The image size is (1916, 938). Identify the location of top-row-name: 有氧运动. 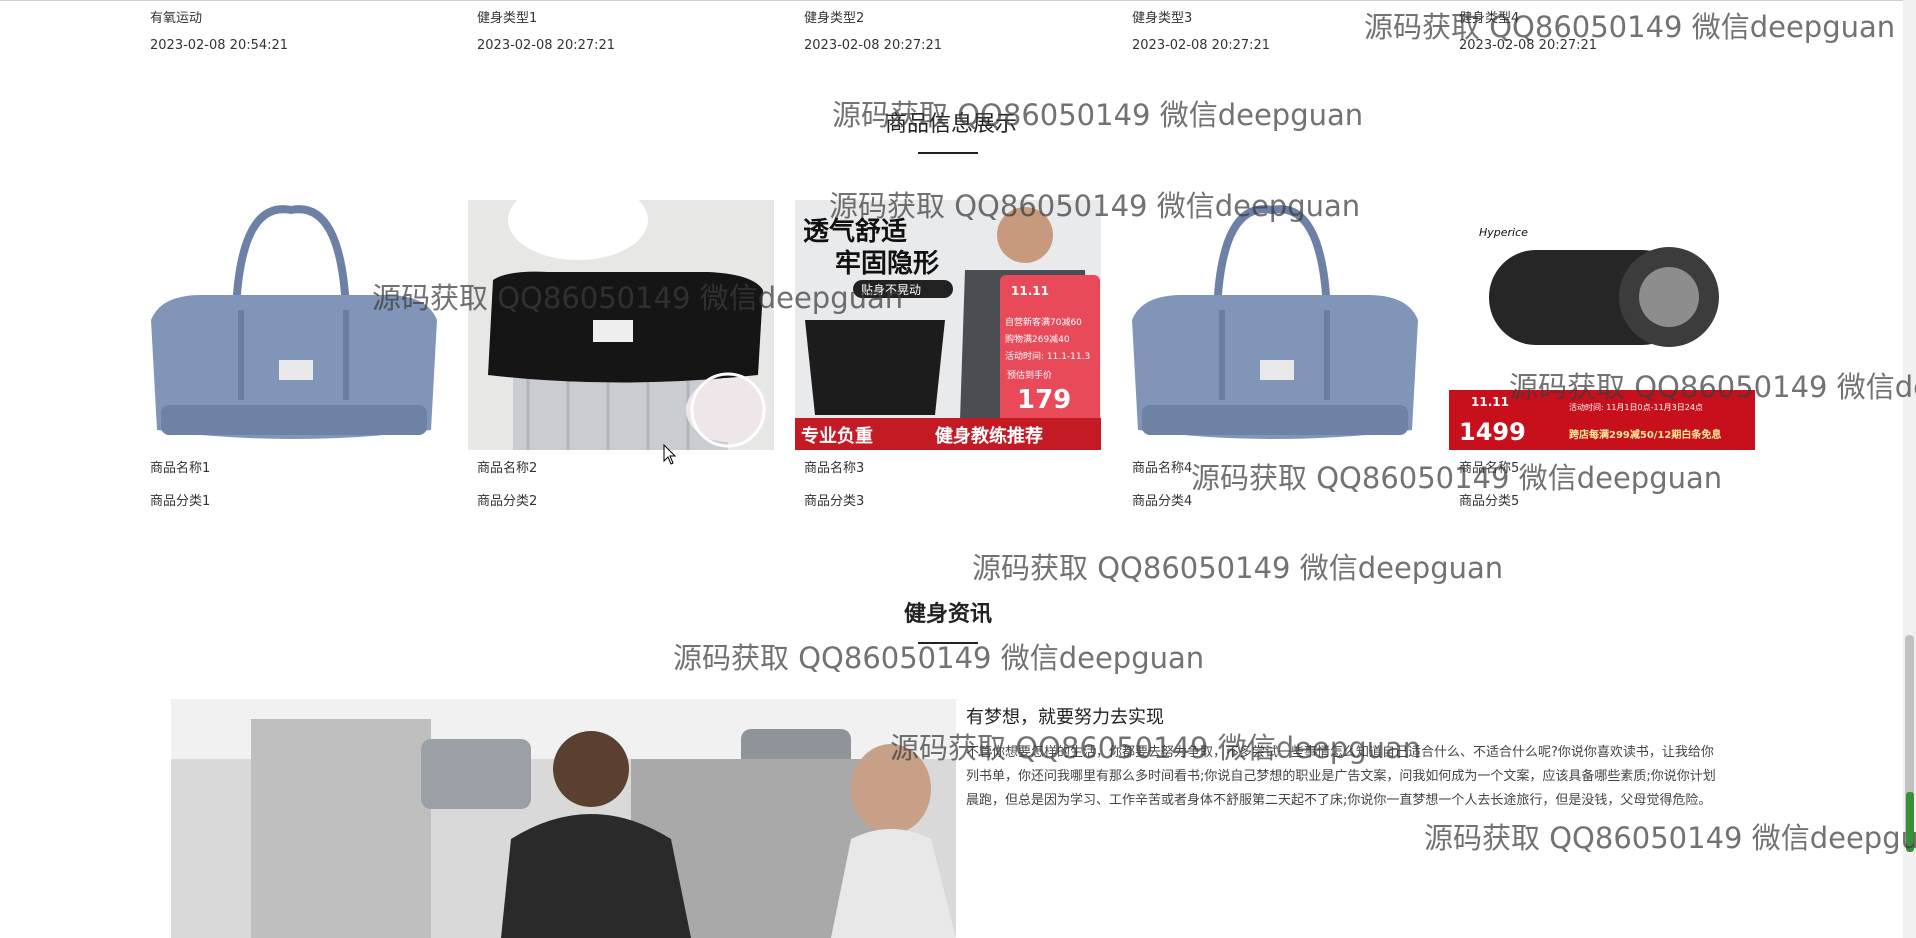
(176, 16).